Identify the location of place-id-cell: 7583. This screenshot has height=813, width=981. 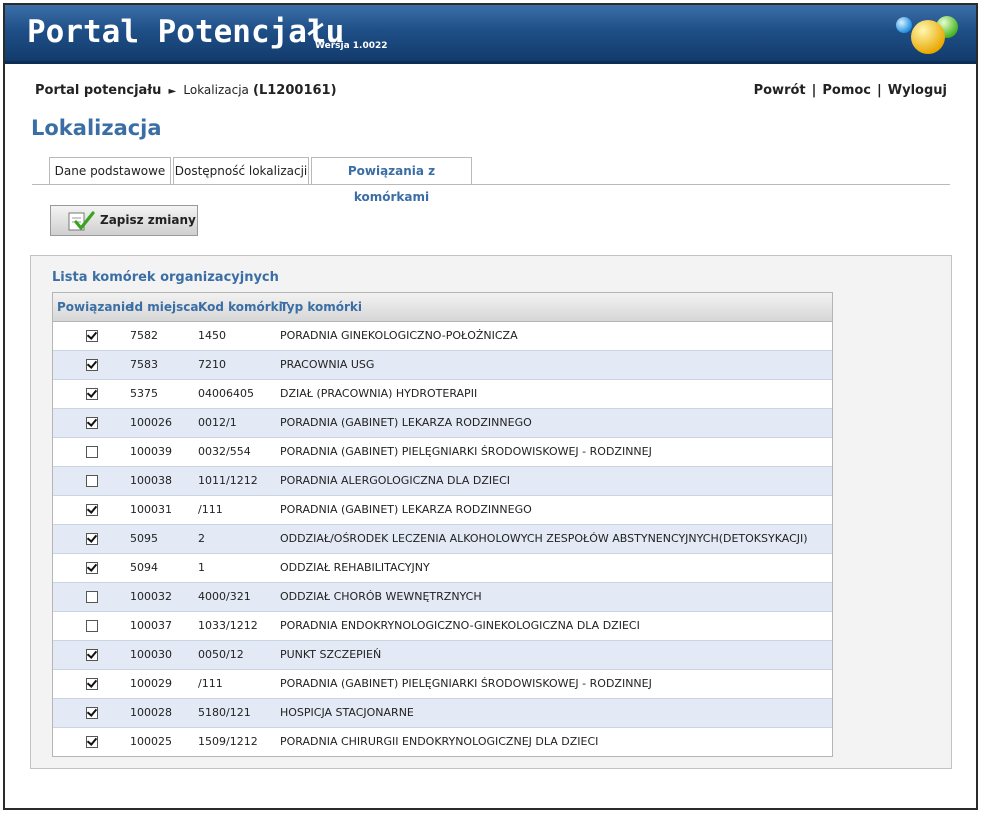
(144, 364).